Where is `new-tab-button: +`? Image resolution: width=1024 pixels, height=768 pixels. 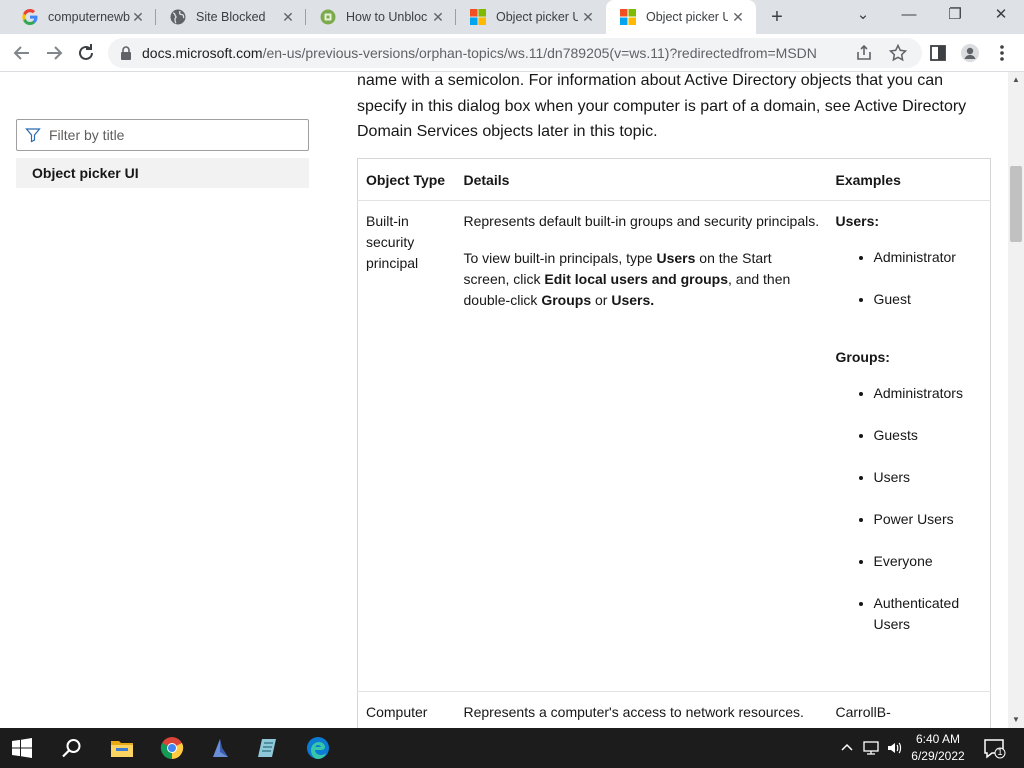 new-tab-button: + is located at coordinates (777, 17).